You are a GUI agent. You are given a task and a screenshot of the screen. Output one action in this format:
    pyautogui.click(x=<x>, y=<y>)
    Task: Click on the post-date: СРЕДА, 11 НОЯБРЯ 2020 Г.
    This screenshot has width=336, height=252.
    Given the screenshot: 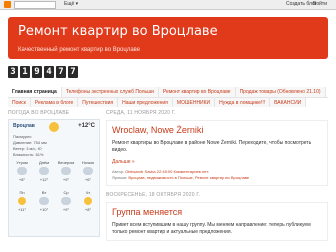 What is the action you would take?
    pyautogui.click(x=141, y=113)
    